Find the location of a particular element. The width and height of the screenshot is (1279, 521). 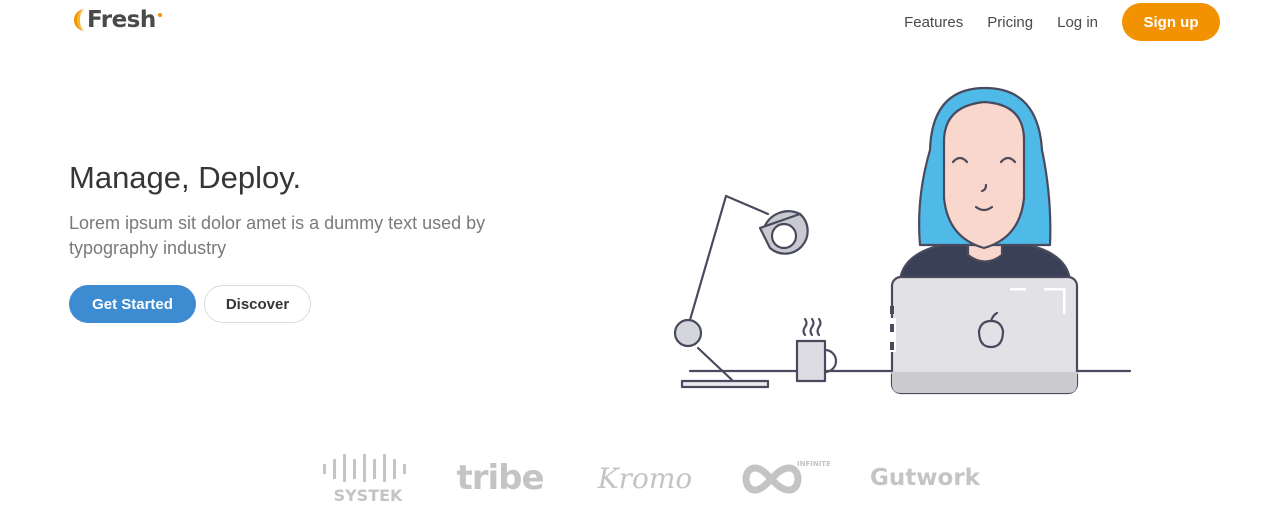

client-logos: SYSTEK tribe Kromo INFINITE Gutwork is located at coordinates (650, 478).